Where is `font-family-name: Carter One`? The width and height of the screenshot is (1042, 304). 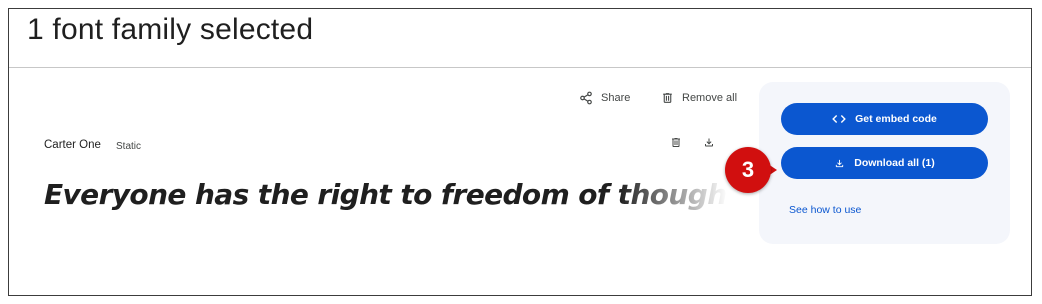
font-family-name: Carter One is located at coordinates (72, 145).